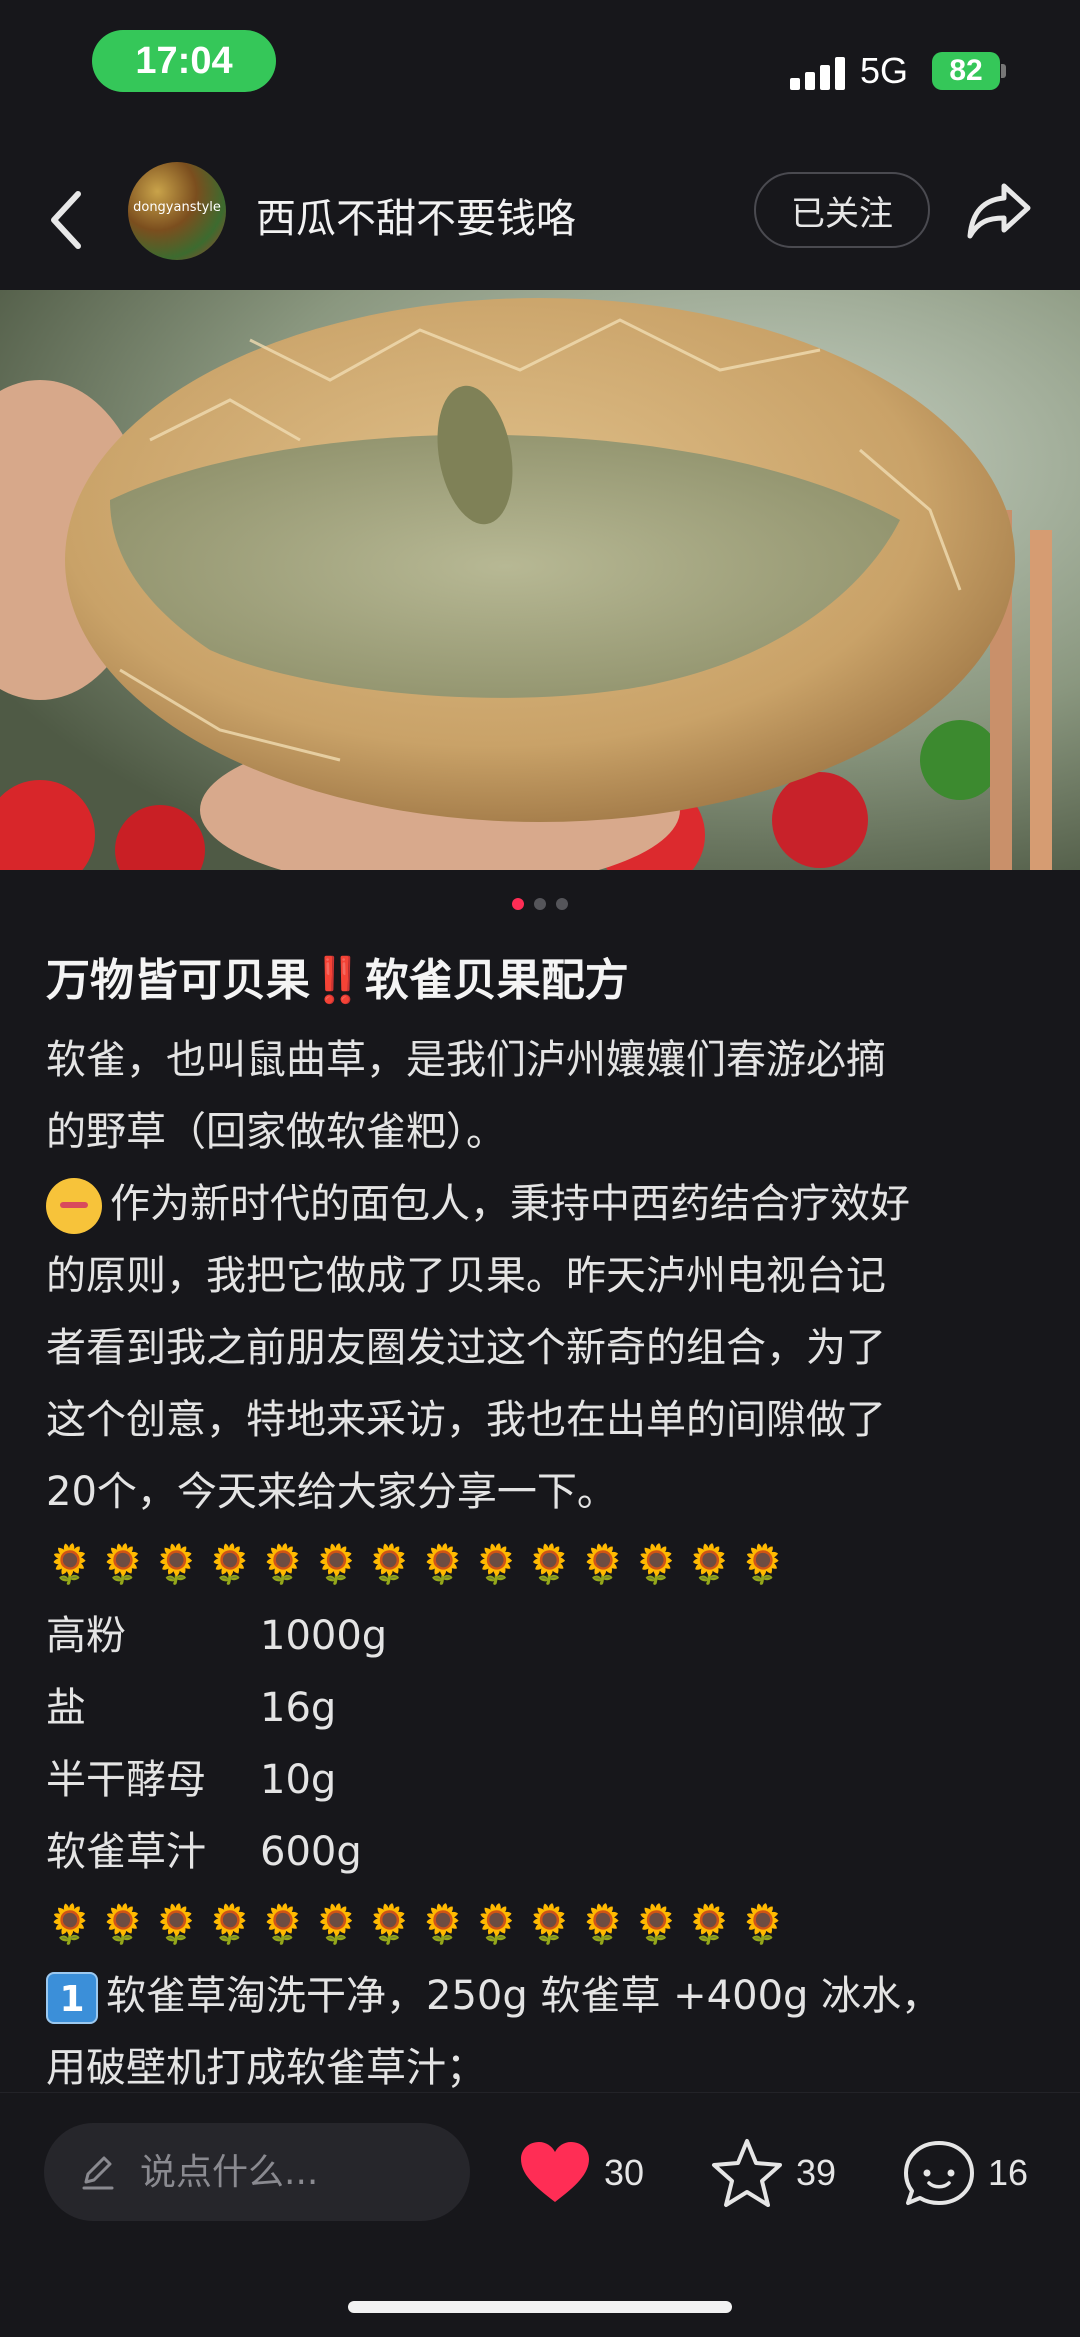 This screenshot has height=2337, width=1080. I want to click on ingredient-name: 半干酵母, so click(126, 1780).